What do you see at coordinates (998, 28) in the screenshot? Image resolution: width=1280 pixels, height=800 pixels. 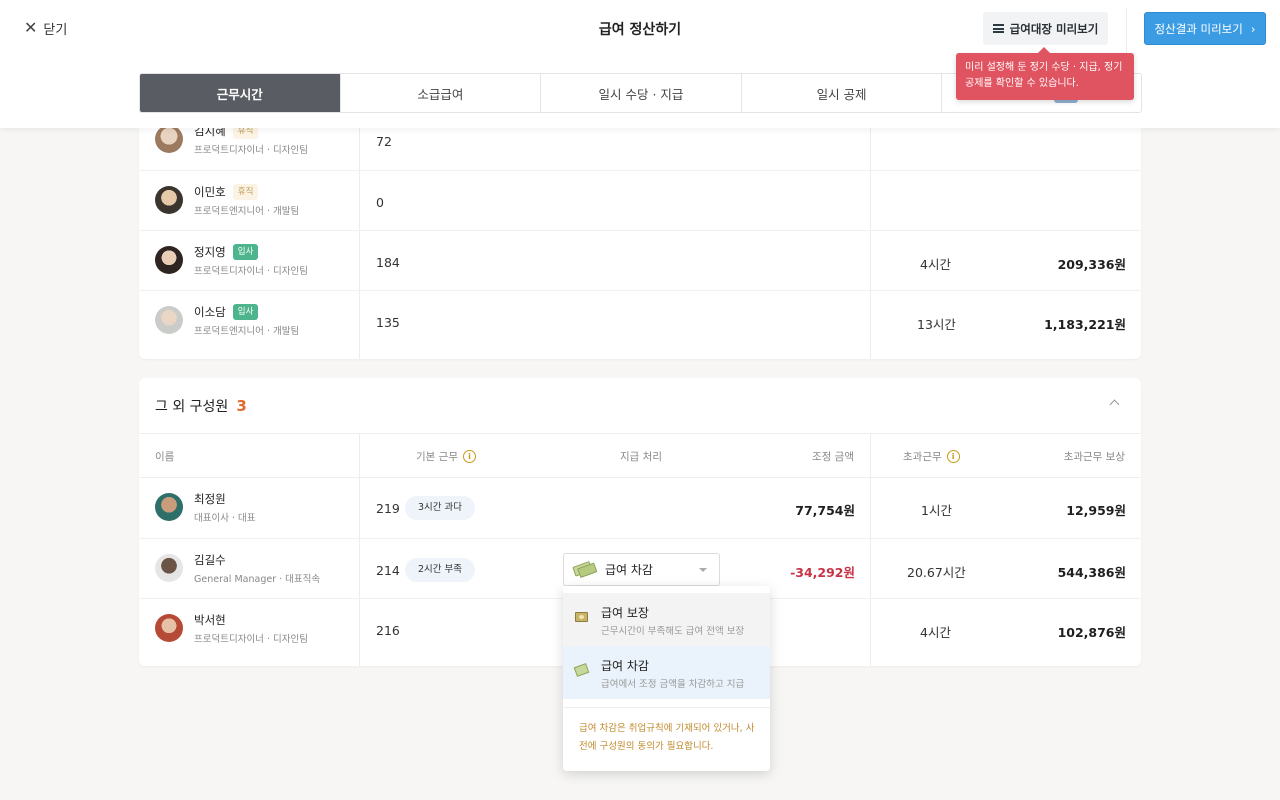 I see `list-icon` at bounding box center [998, 28].